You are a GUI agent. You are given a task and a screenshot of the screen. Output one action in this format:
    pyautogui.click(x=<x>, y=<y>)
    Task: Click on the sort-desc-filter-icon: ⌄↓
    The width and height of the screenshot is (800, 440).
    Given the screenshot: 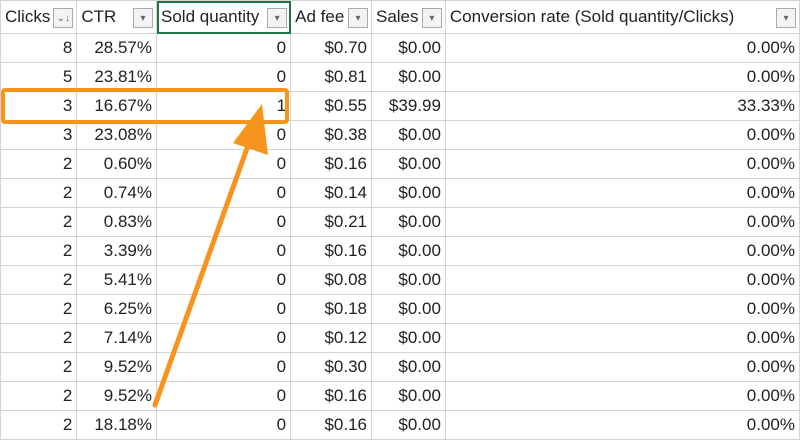 What is the action you would take?
    pyautogui.click(x=63, y=18)
    